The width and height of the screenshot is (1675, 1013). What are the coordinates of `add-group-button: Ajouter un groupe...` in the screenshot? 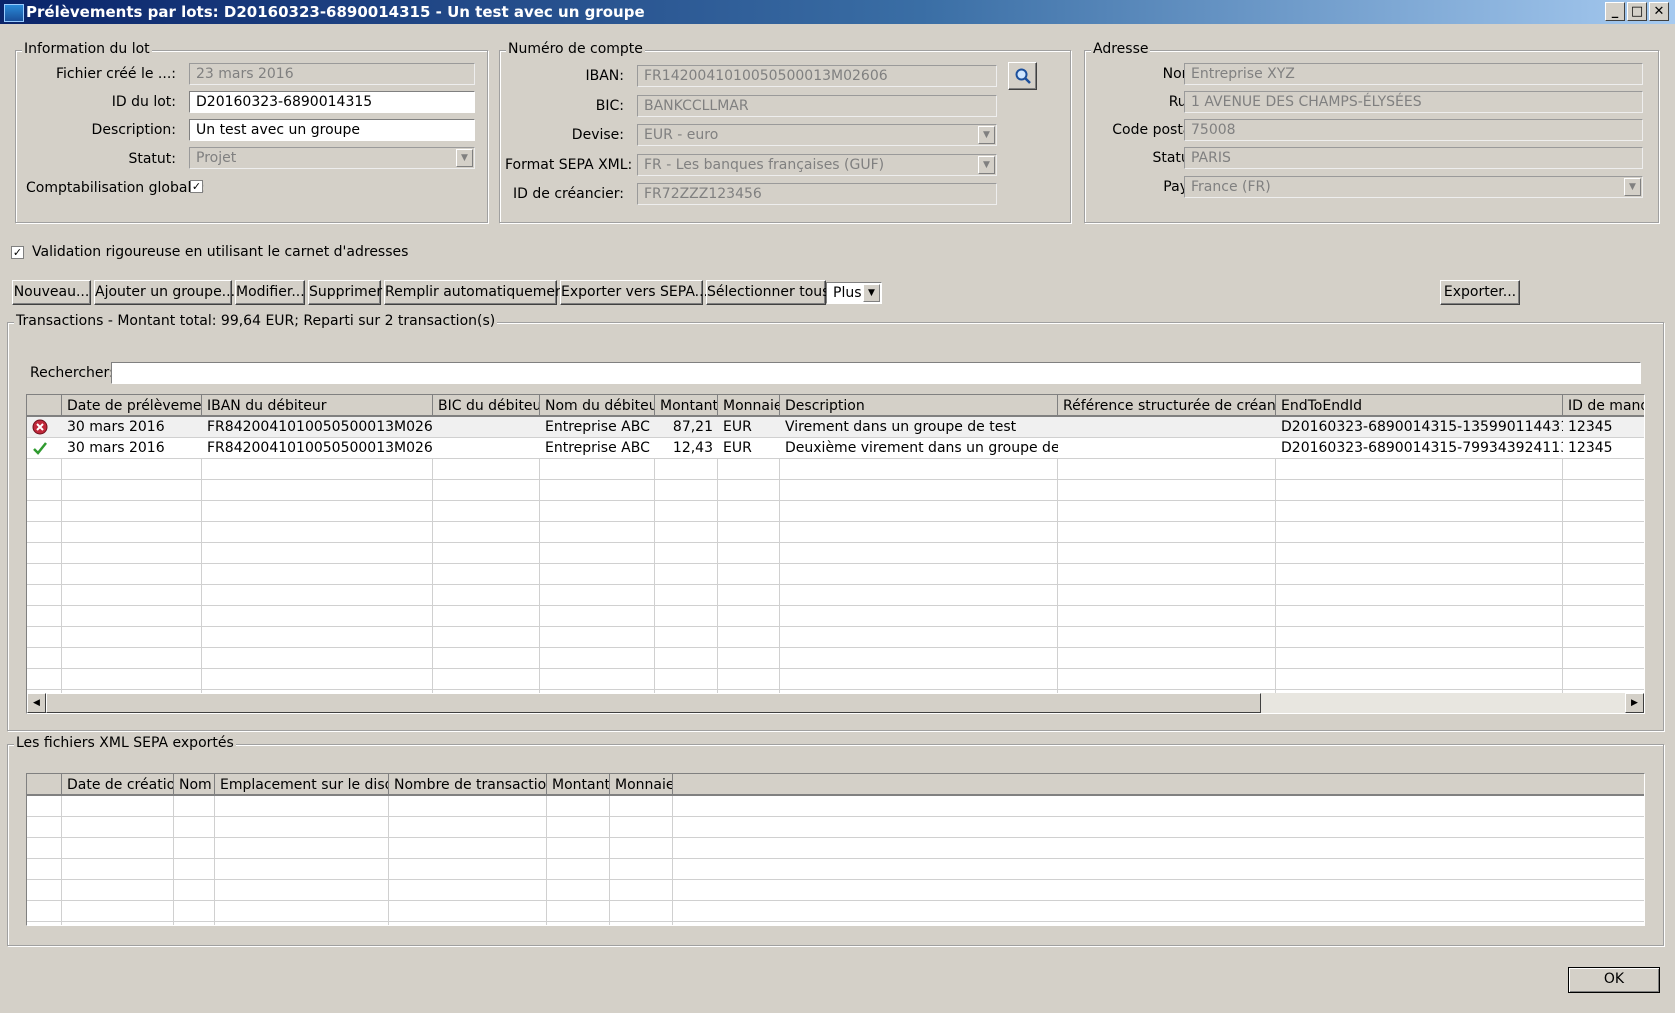 It's located at (164, 292).